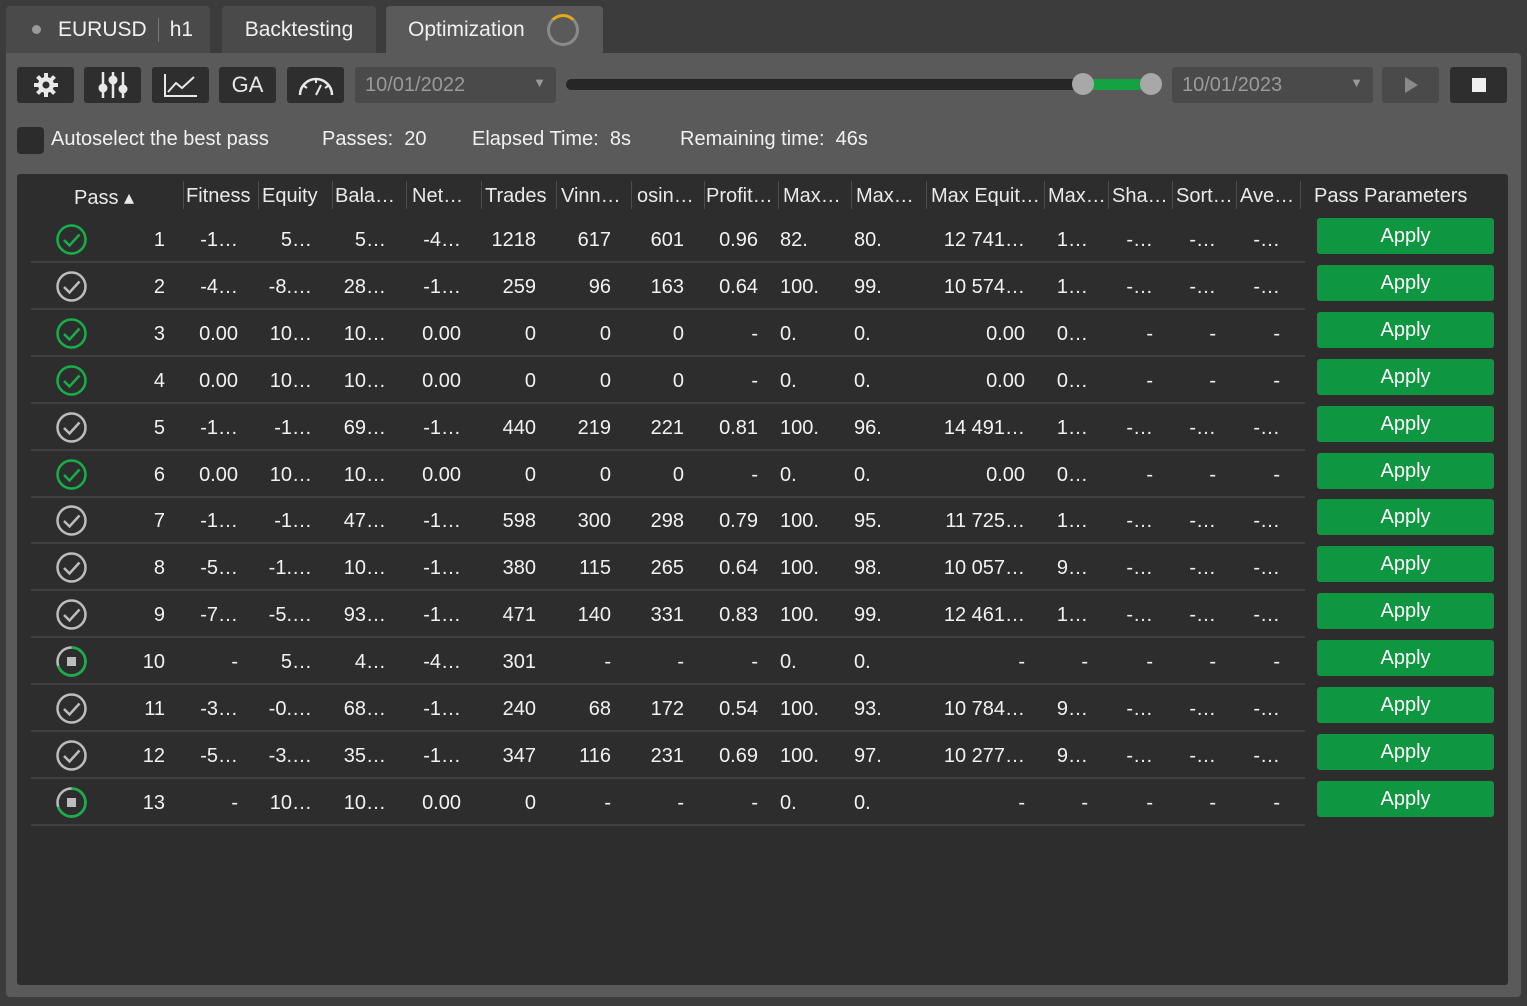  I want to click on table-row: 6 0.00 10… 10… 0.00 0 0 0-0. 0. 0.00 0… - - -, so click(668, 475).